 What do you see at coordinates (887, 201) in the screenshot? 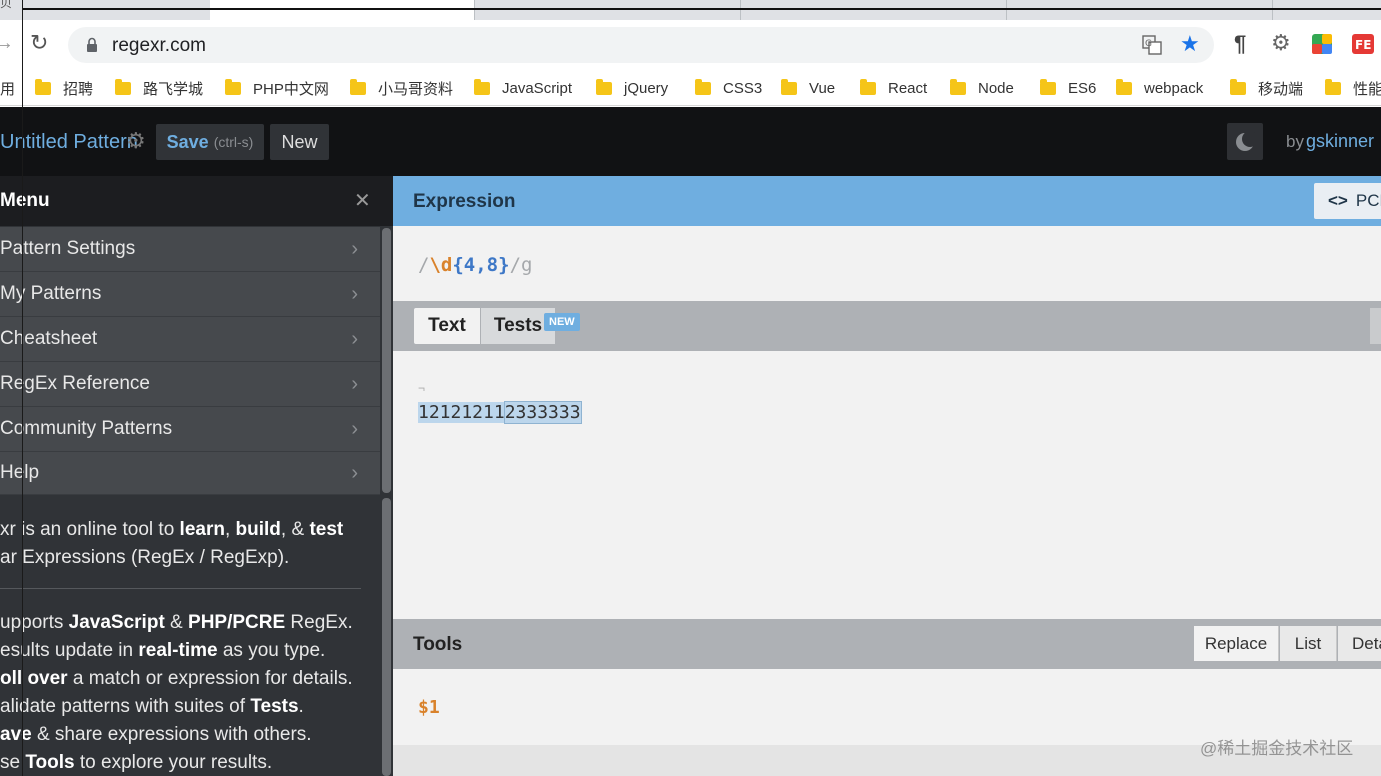
I see `expression-header: Expression <>PCR` at bounding box center [887, 201].